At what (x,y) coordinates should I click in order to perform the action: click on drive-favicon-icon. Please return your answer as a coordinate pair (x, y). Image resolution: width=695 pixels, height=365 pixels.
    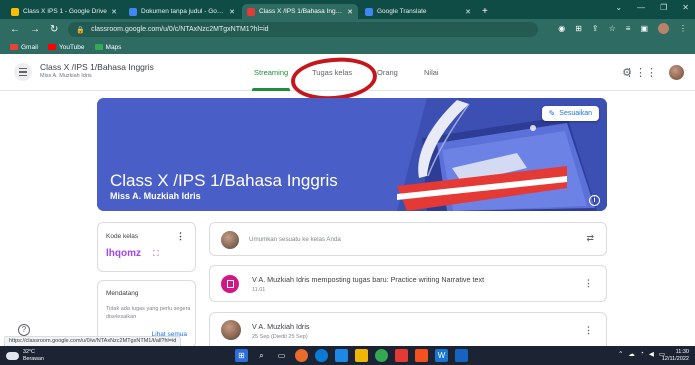
    Looking at the image, I should click on (15, 11).